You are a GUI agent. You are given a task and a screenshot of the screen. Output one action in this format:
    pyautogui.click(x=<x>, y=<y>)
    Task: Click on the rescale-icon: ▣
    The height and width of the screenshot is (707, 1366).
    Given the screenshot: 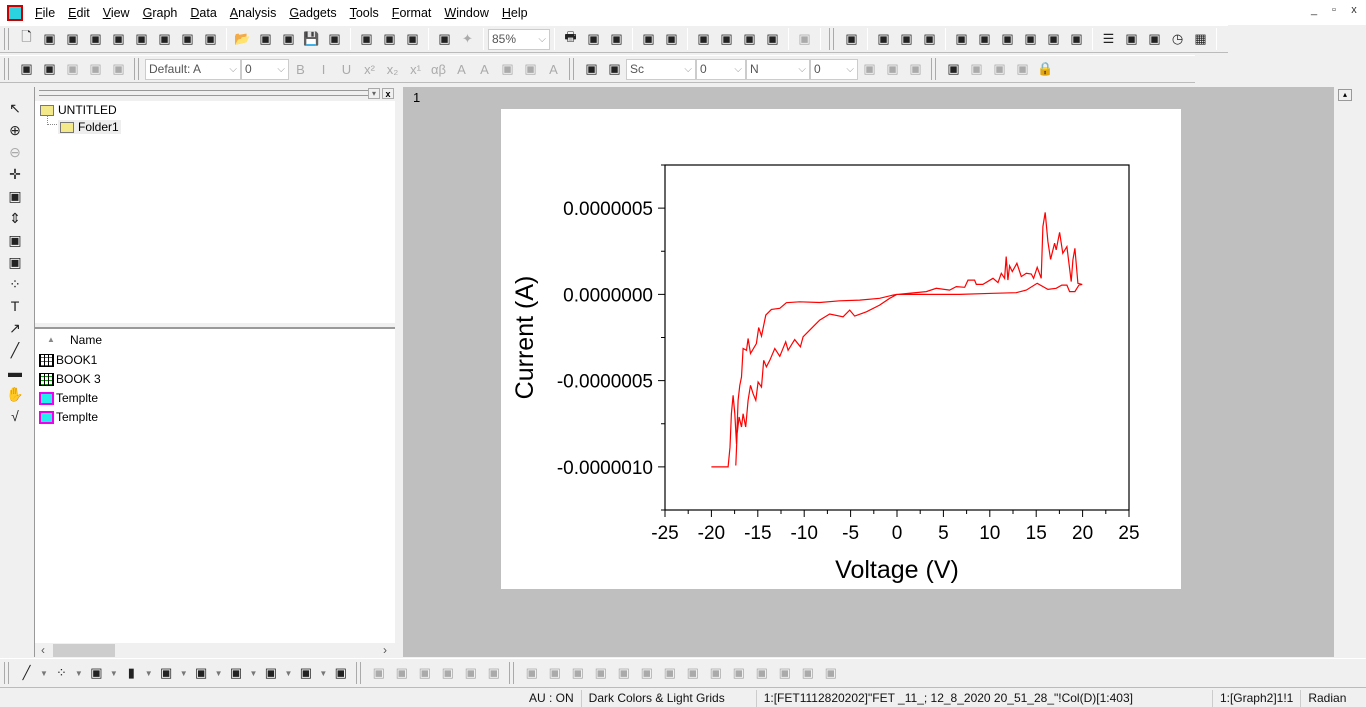 What is the action you would take?
    pyautogui.click(x=852, y=39)
    